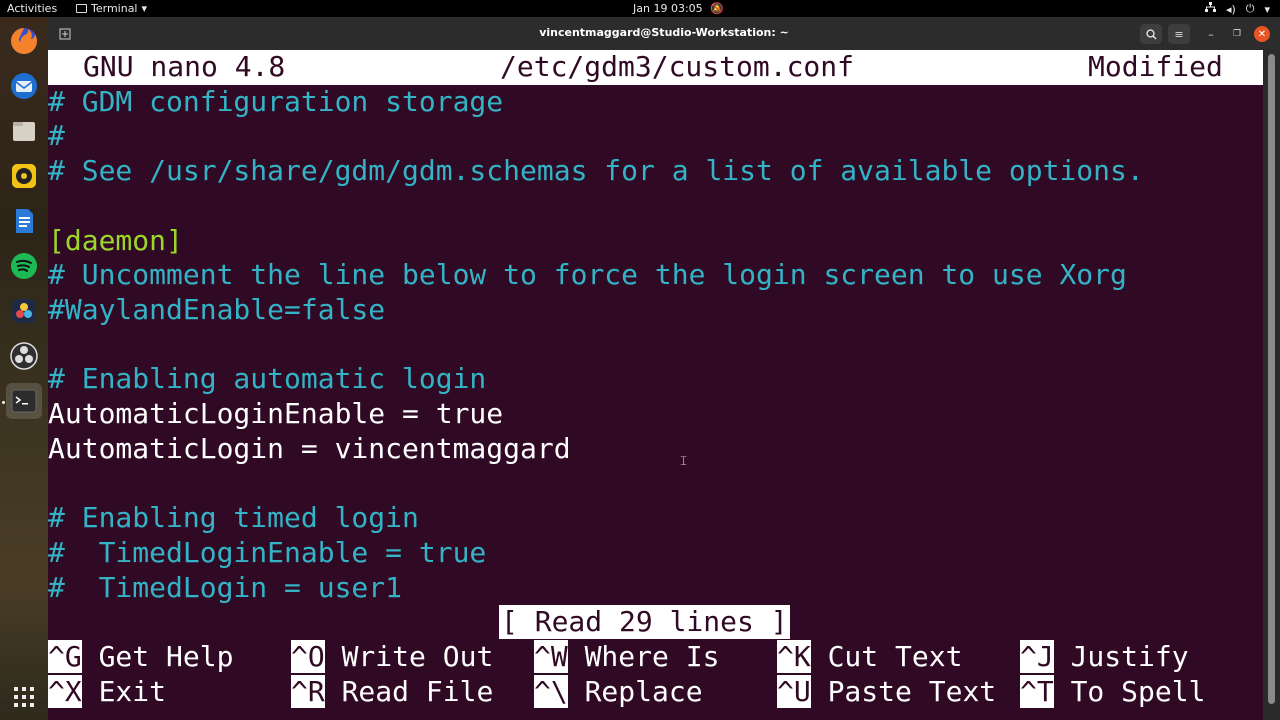 This screenshot has height=720, width=1280. What do you see at coordinates (65, 691) in the screenshot?
I see `shortcut-key: ^X` at bounding box center [65, 691].